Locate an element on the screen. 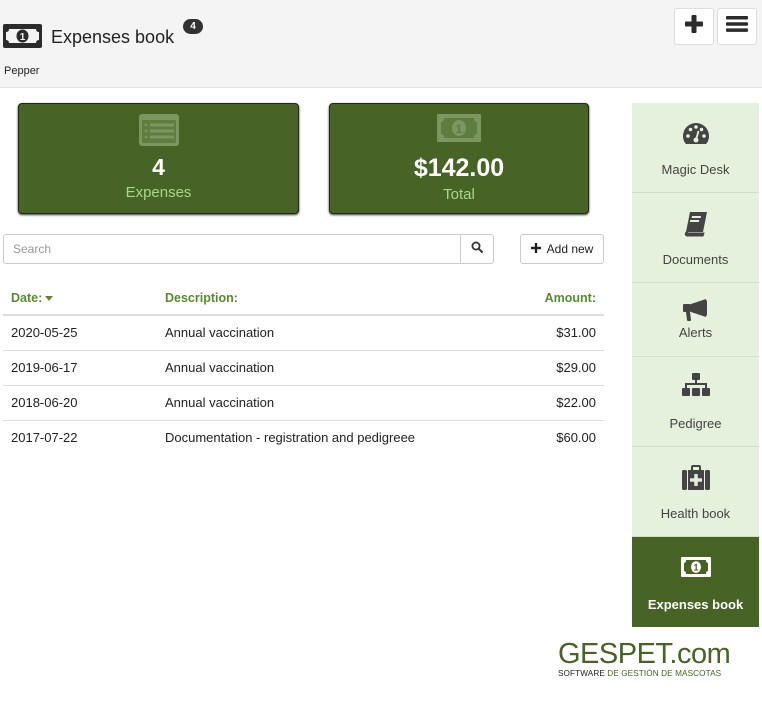 The height and width of the screenshot is (702, 762). sidebar-item-label: Health book is located at coordinates (695, 513).